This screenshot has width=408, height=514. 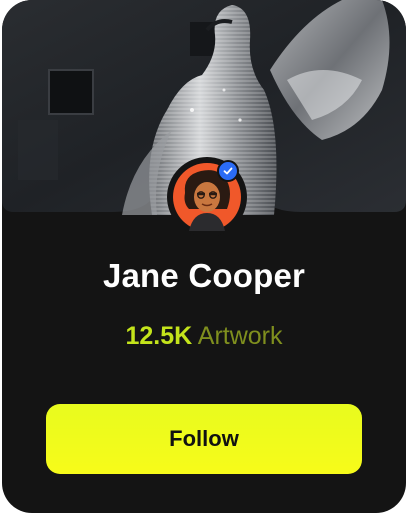 I want to click on verified-badge, so click(x=228, y=171).